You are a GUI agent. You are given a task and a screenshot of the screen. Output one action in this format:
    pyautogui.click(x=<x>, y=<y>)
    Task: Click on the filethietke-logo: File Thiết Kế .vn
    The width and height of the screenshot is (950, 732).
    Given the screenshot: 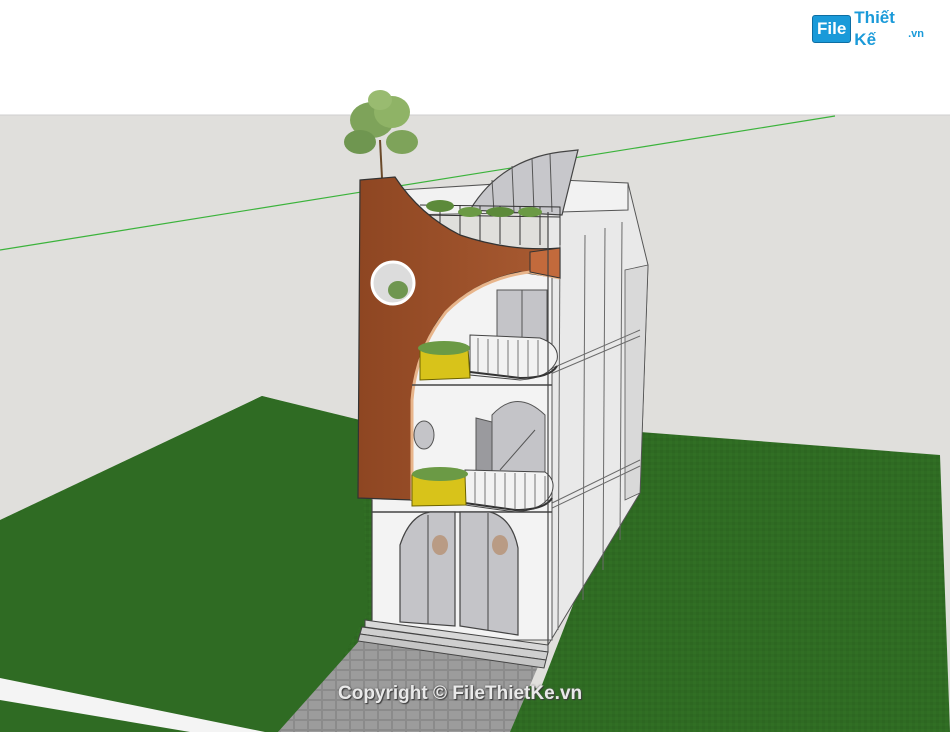 What is the action you would take?
    pyautogui.click(x=868, y=28)
    